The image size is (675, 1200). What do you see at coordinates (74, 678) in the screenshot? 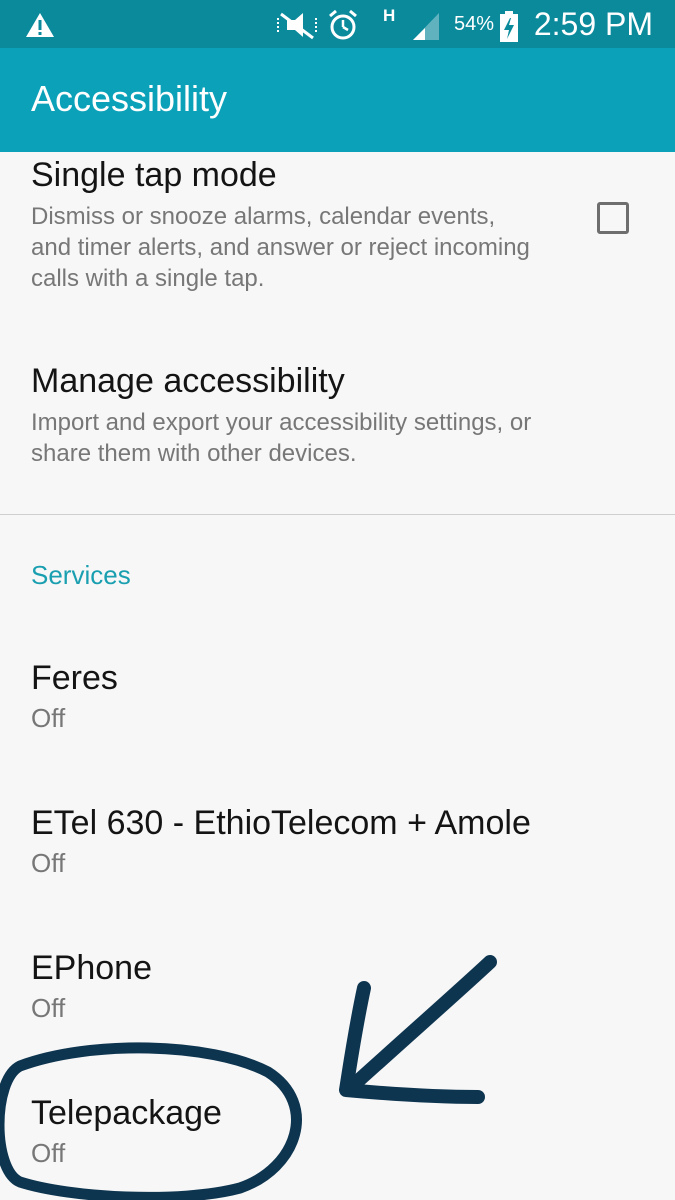
I see `service-name: Feres` at bounding box center [74, 678].